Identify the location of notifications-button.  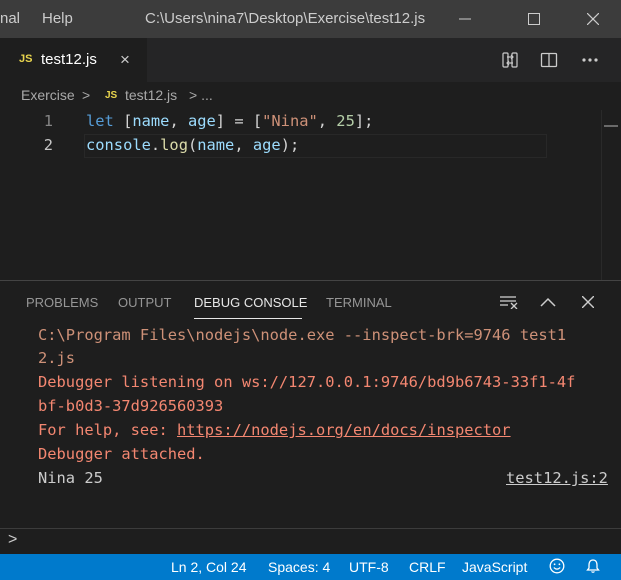
(593, 567).